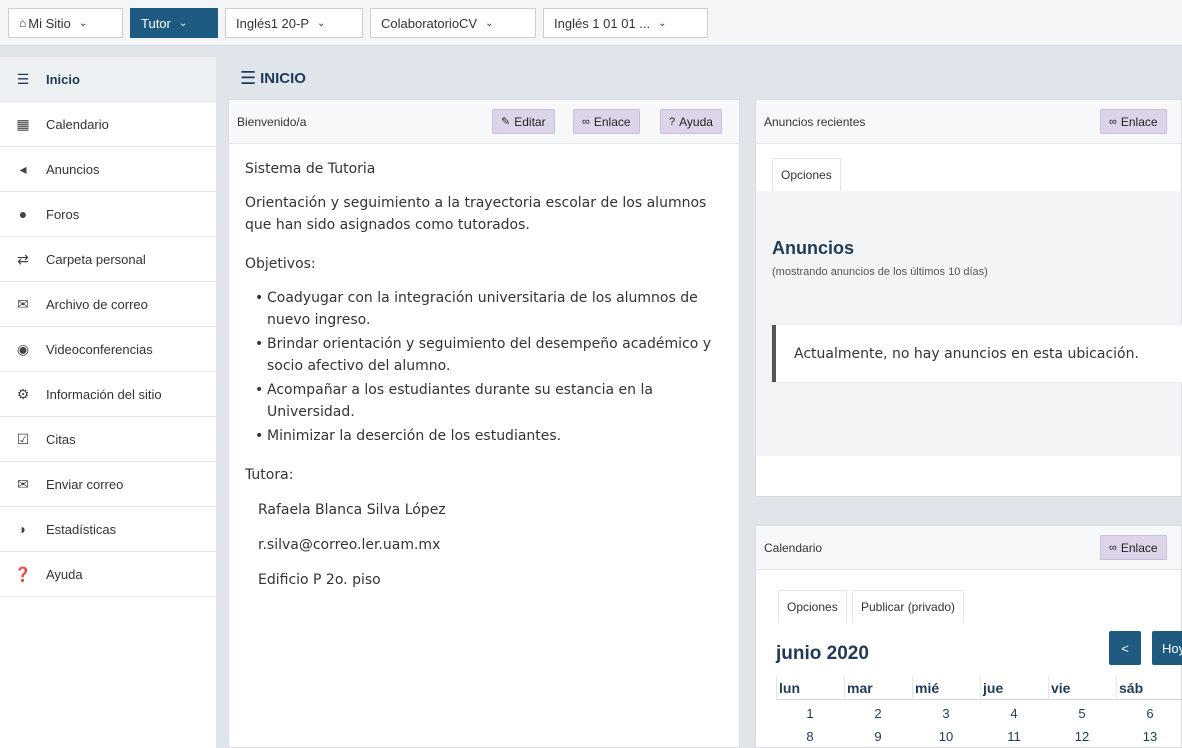  I want to click on objective-text: nuevo ingreso., so click(319, 320).